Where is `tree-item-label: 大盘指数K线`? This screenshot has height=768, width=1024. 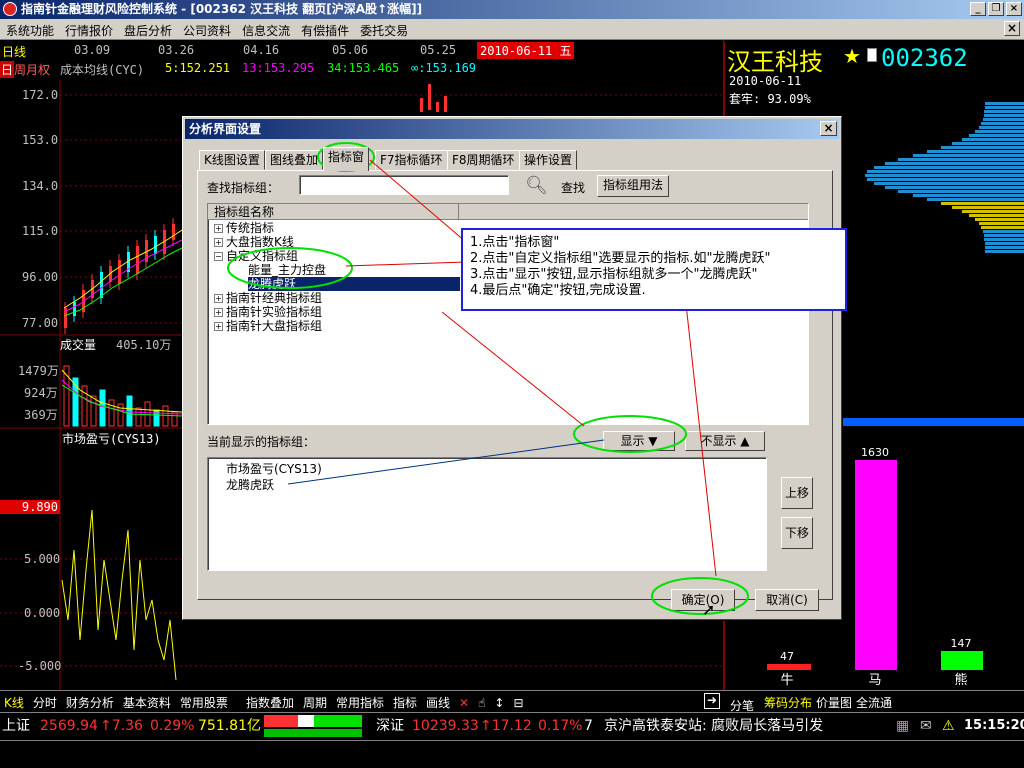
tree-item-label: 大盘指数K线 is located at coordinates (260, 242).